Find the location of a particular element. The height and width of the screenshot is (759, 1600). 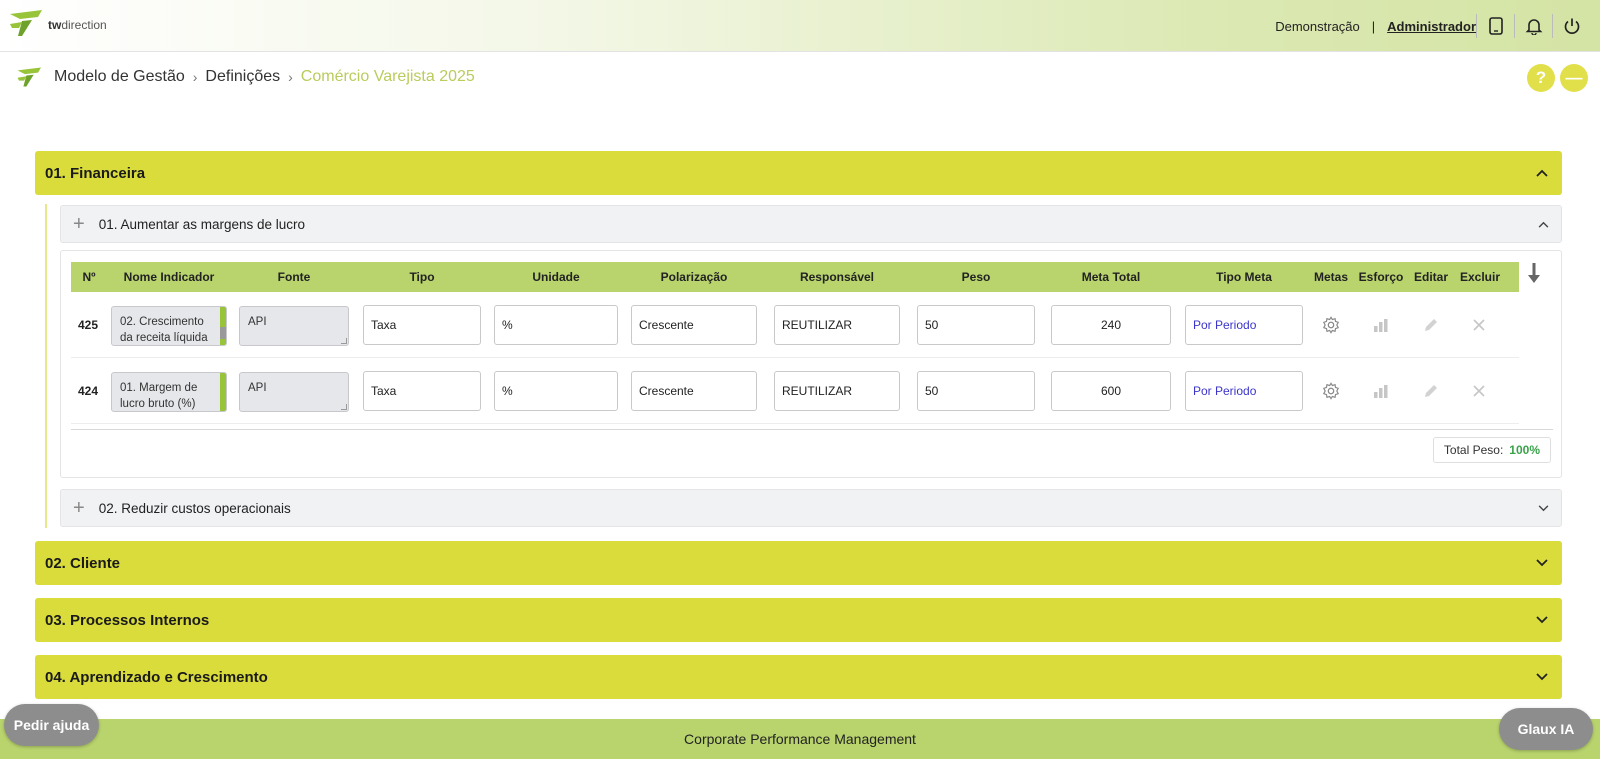

logo-text: twdirection is located at coordinates (77, 25).